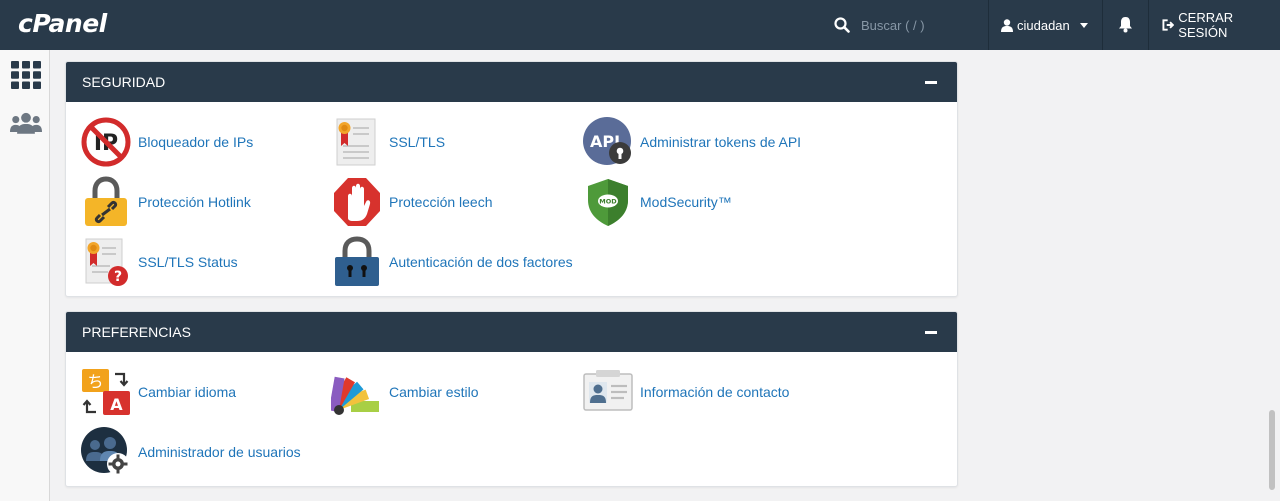  I want to click on notifications-button, so click(1125, 27).